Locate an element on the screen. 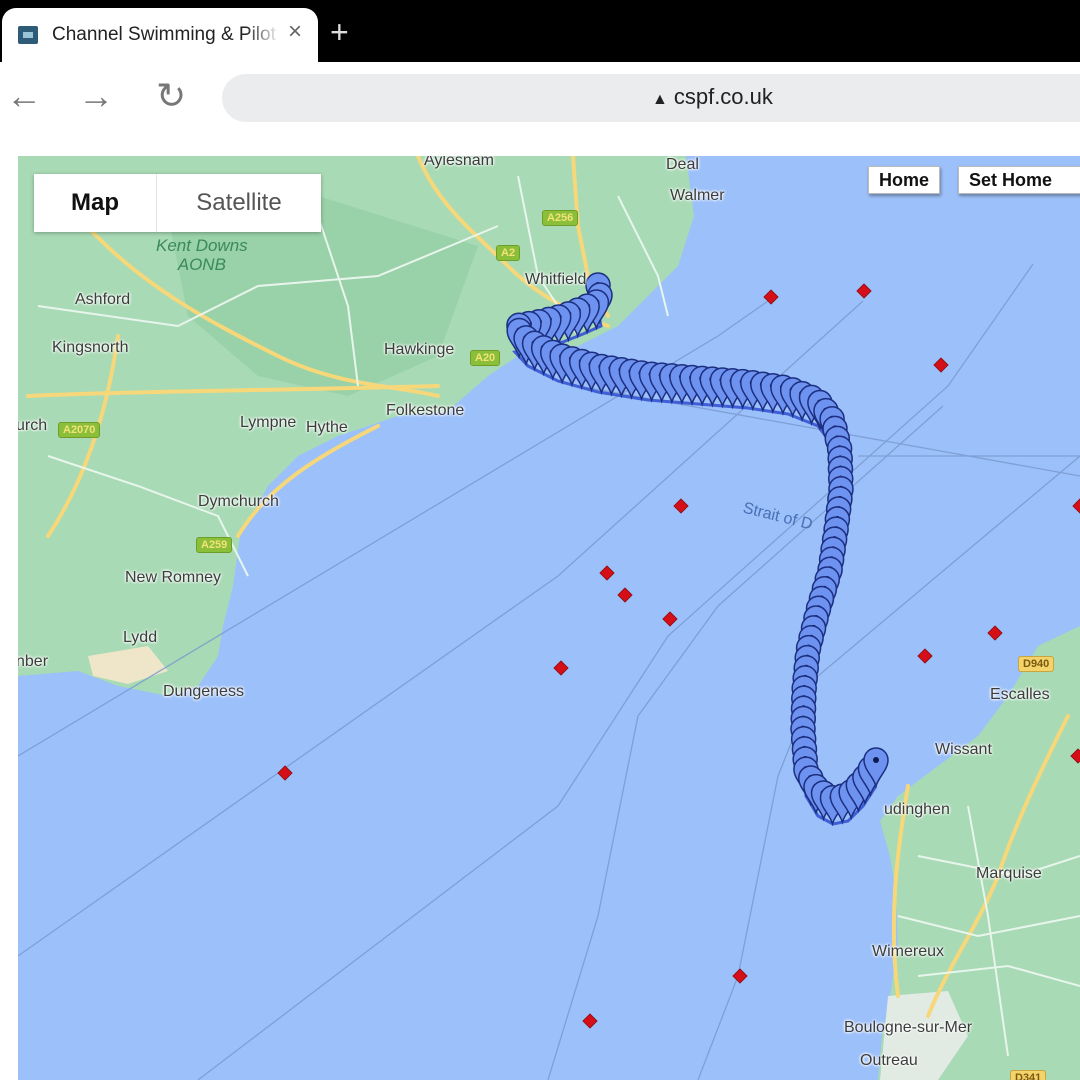 The width and height of the screenshot is (1080, 1080). not-secure-warning-icon: ▲ is located at coordinates (660, 99).